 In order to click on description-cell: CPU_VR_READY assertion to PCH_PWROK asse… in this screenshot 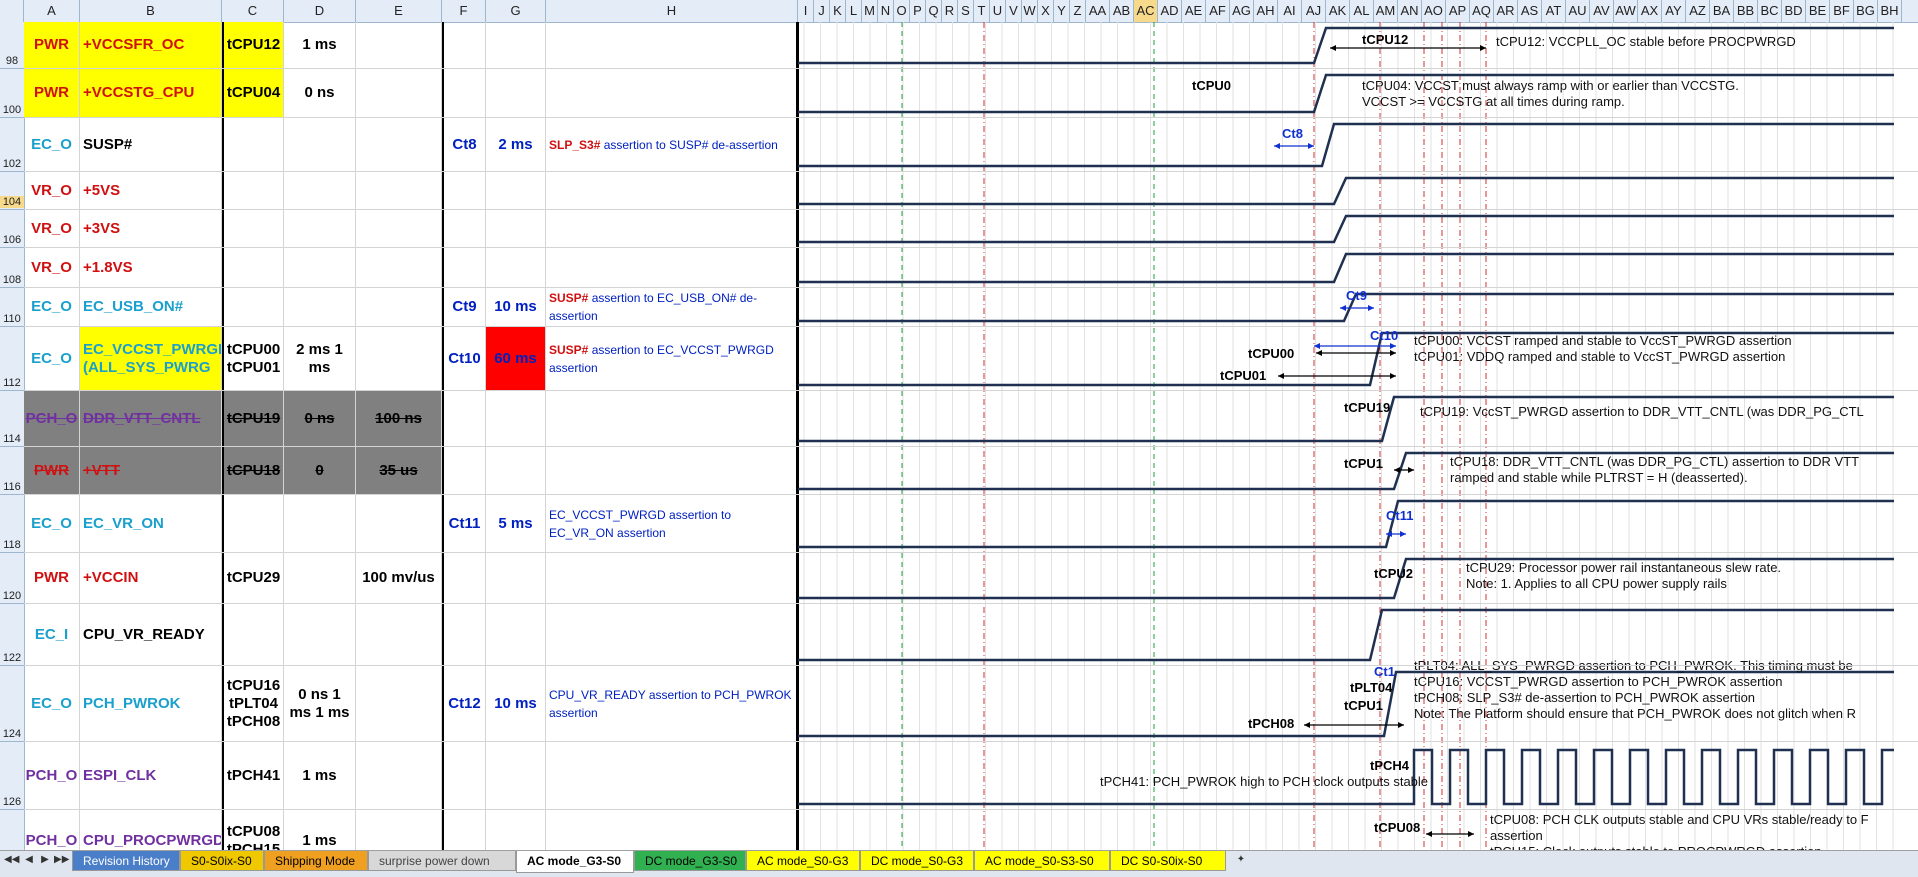, I will do `click(672, 703)`.